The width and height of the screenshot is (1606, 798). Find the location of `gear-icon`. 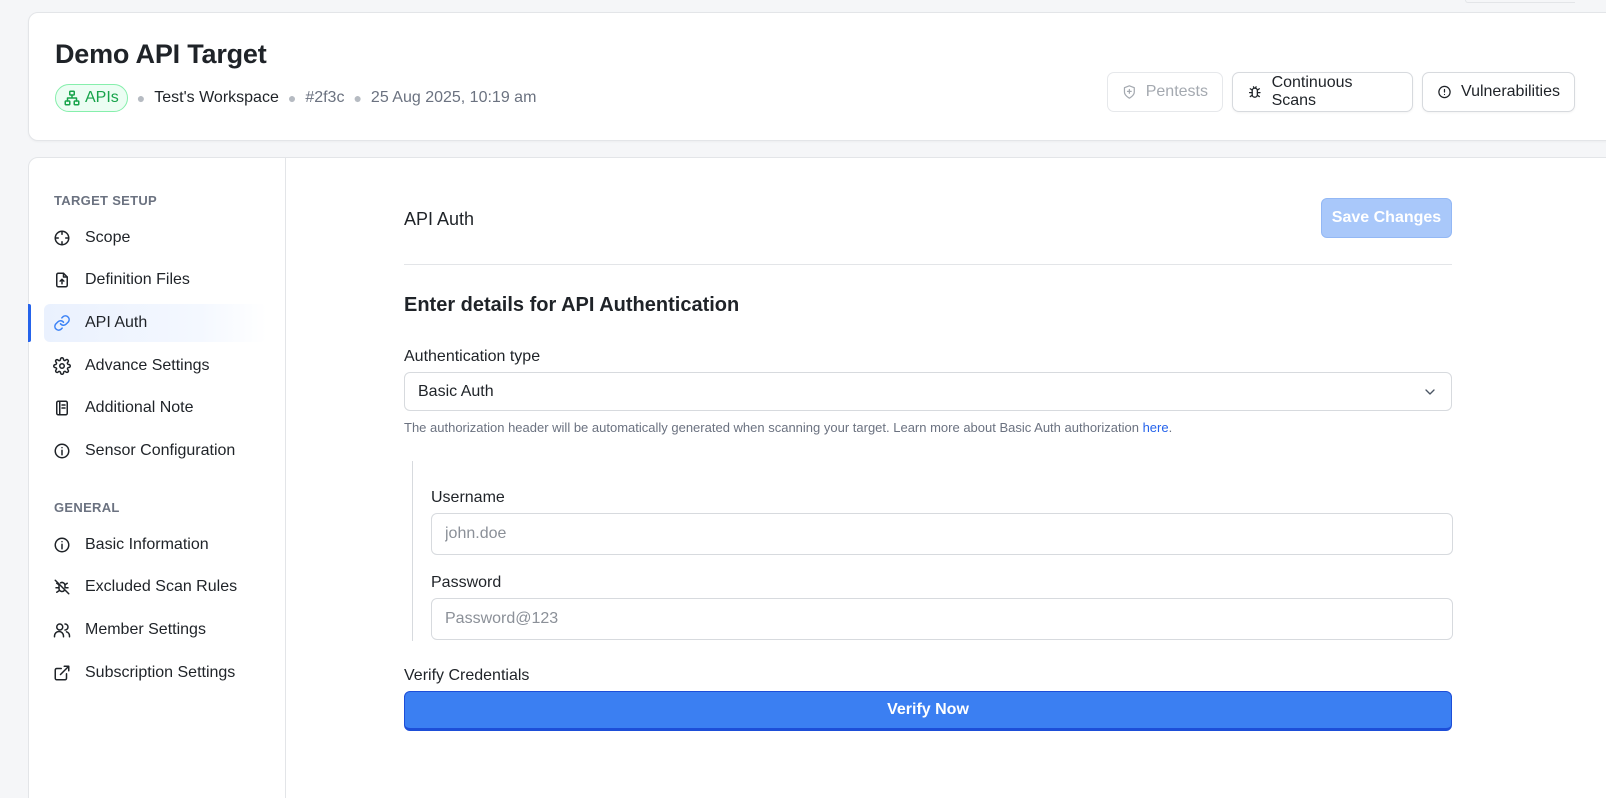

gear-icon is located at coordinates (62, 366).